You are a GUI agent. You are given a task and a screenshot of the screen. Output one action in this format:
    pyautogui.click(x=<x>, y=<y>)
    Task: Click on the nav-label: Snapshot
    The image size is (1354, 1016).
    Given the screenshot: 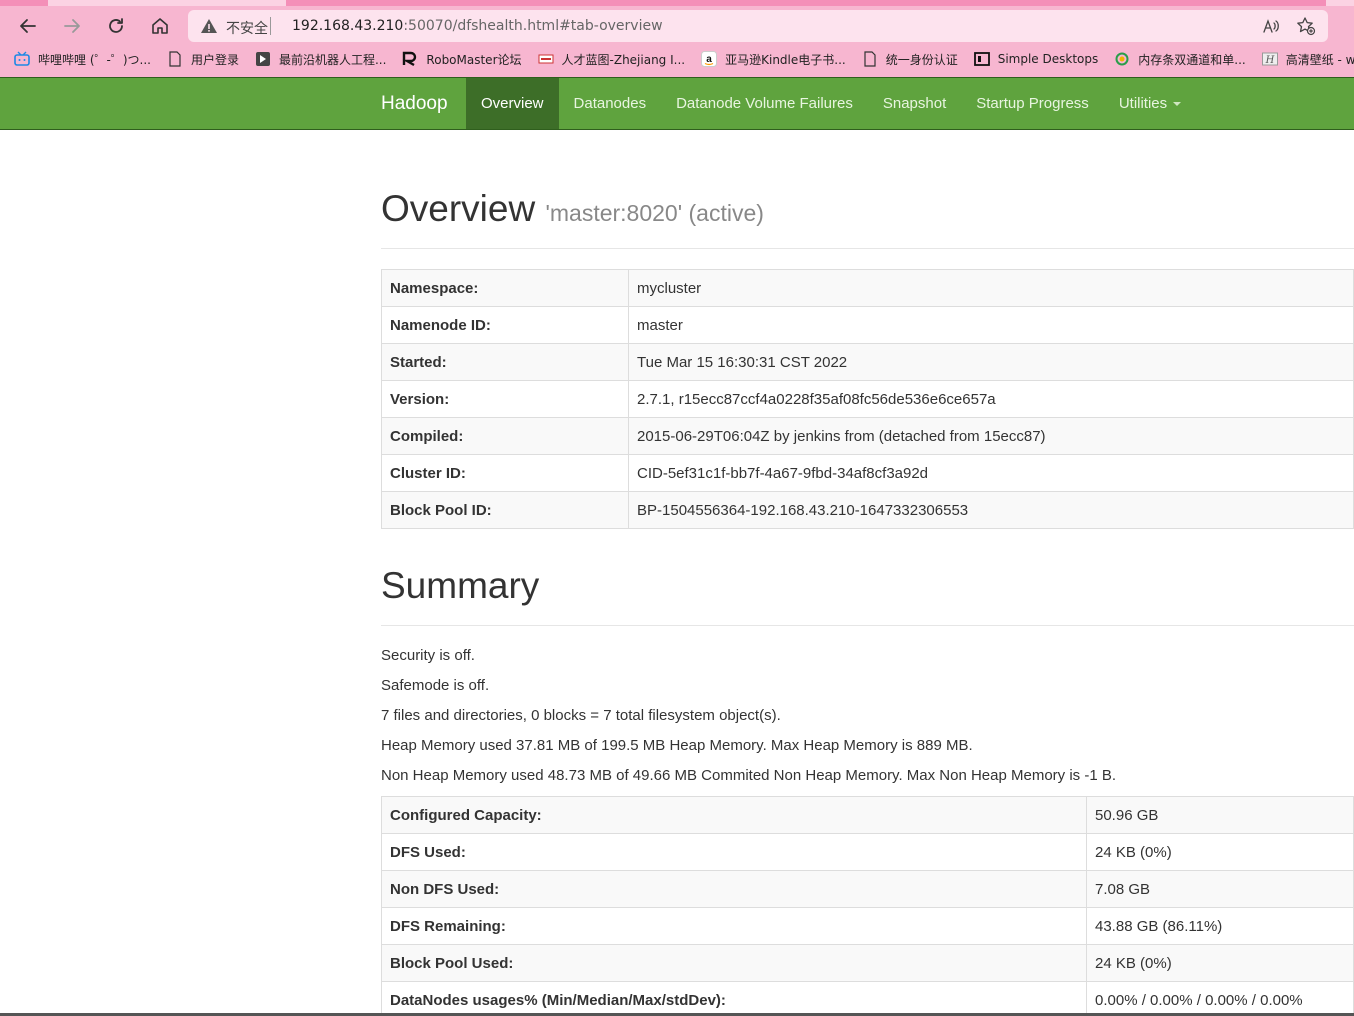 What is the action you would take?
    pyautogui.click(x=914, y=103)
    